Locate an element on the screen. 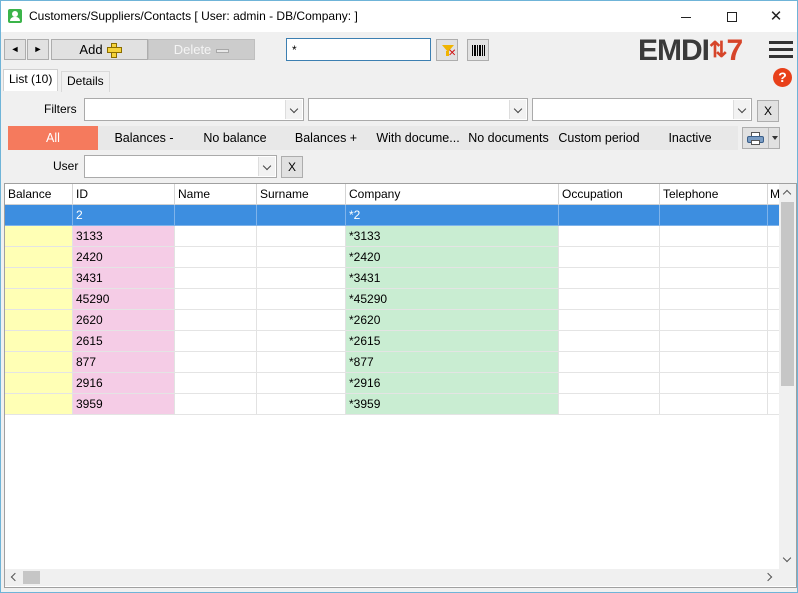 The width and height of the screenshot is (798, 593). print-button is located at coordinates (761, 138).